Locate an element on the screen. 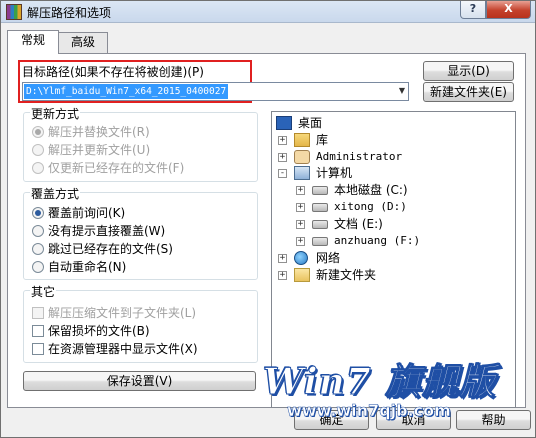 This screenshot has width=536, height=438. radio-label: 自动重命名(N) is located at coordinates (87, 267).